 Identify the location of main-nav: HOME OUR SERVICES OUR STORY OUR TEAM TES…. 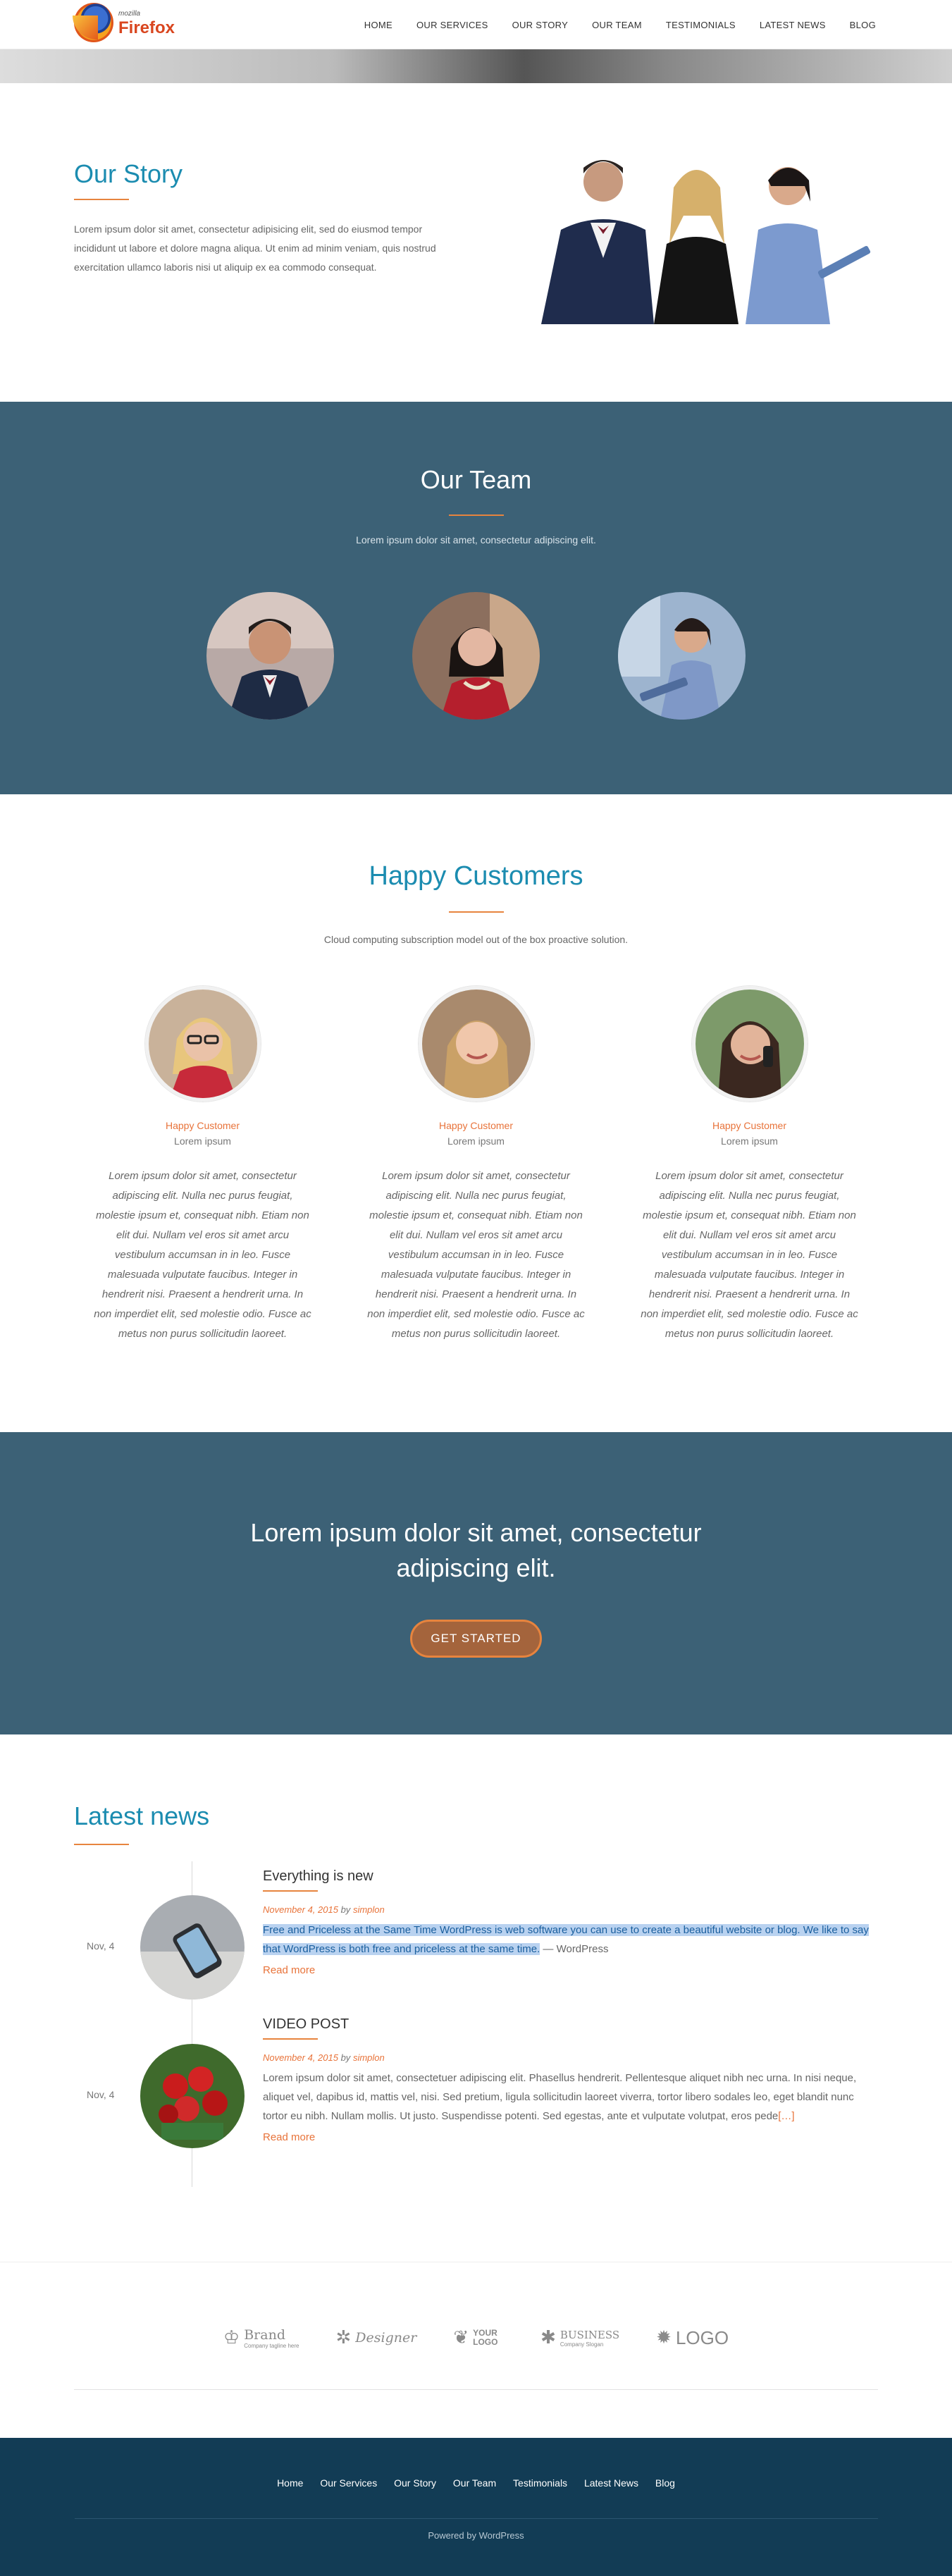
(614, 25).